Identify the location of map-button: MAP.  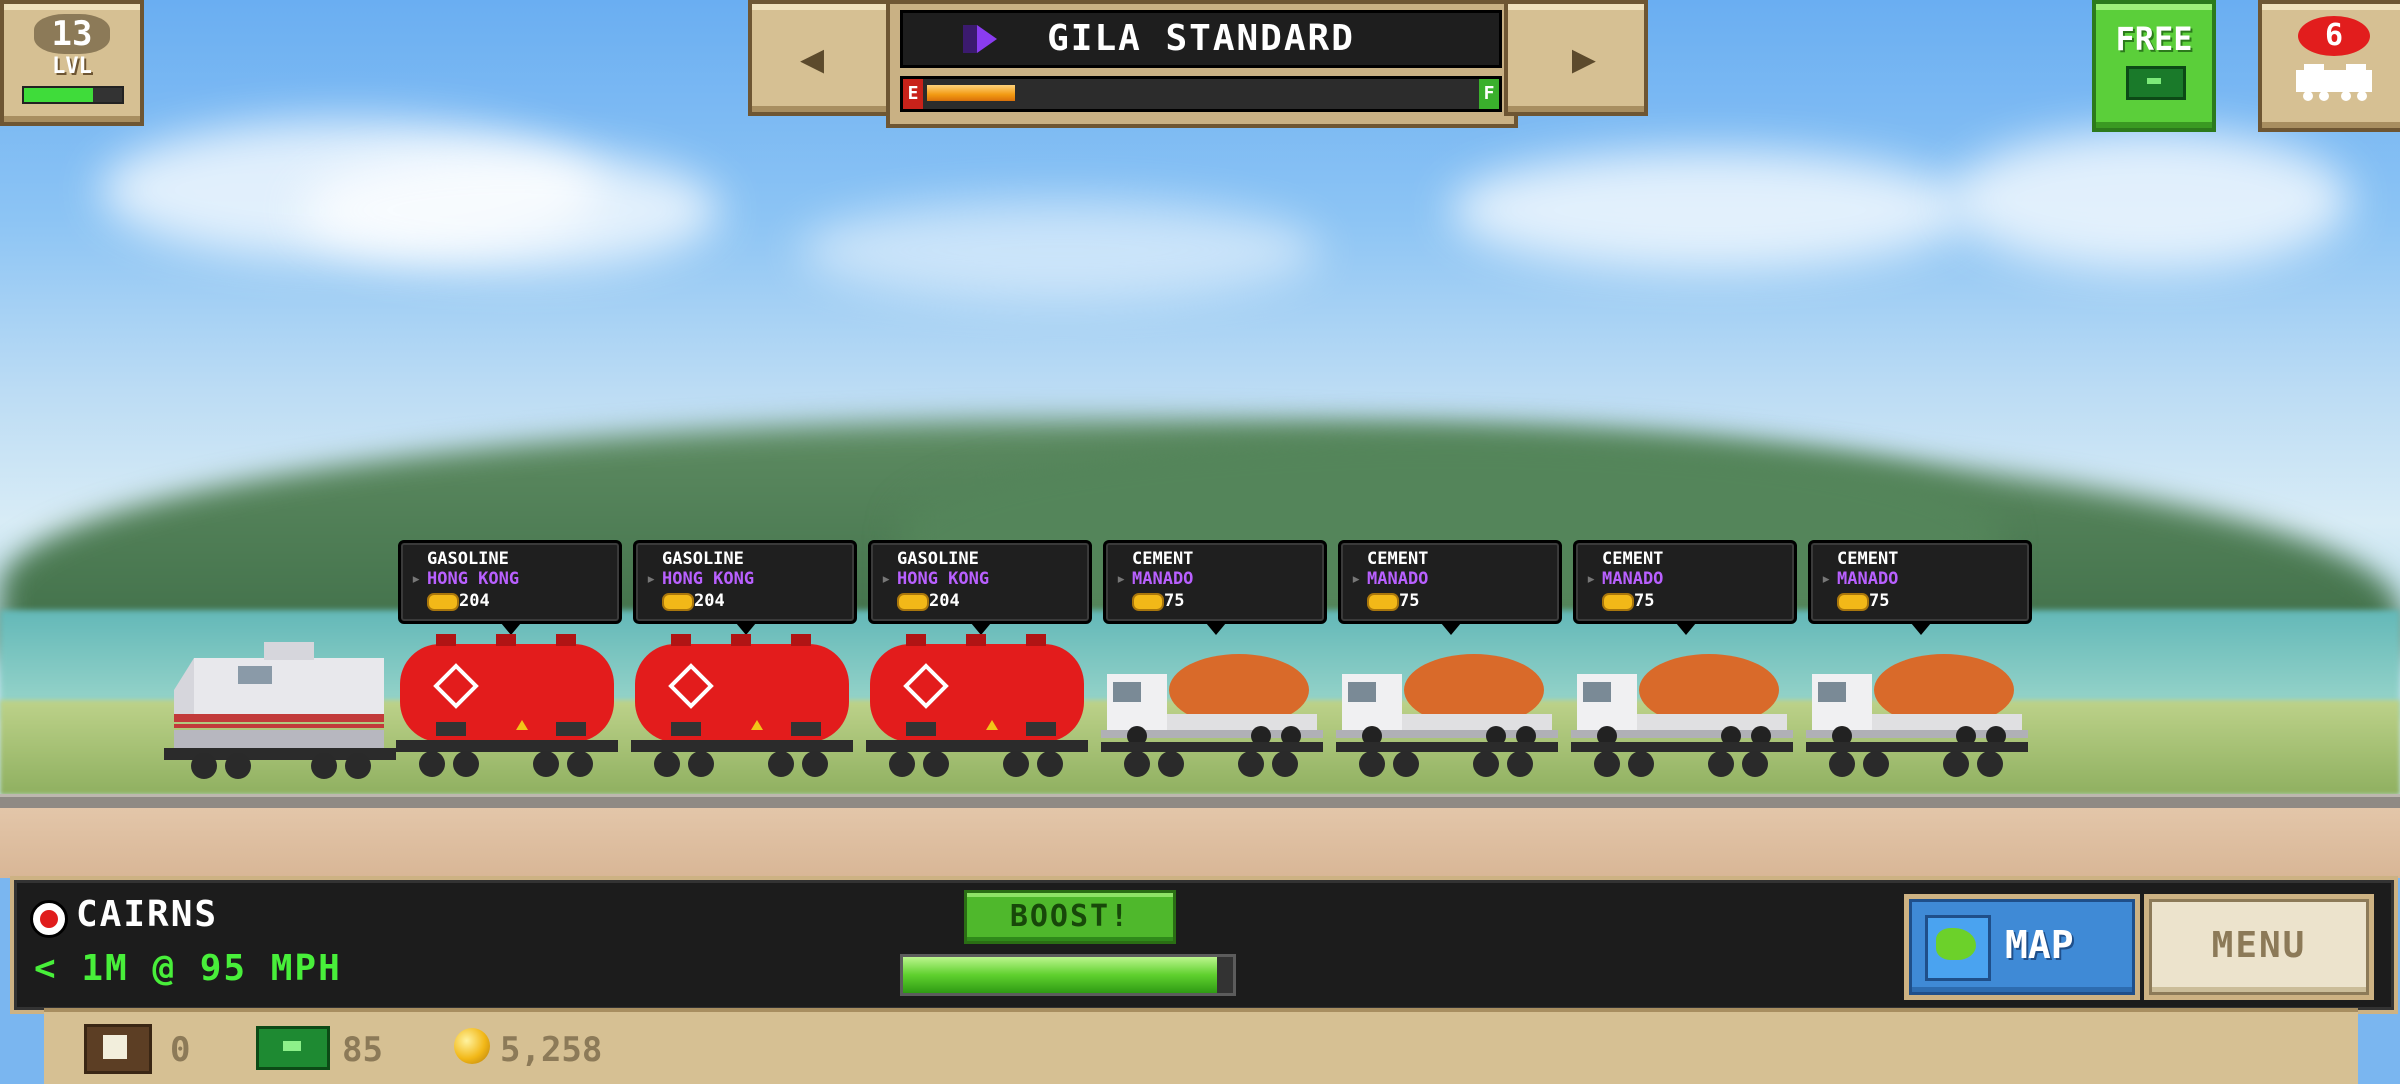
(2022, 947).